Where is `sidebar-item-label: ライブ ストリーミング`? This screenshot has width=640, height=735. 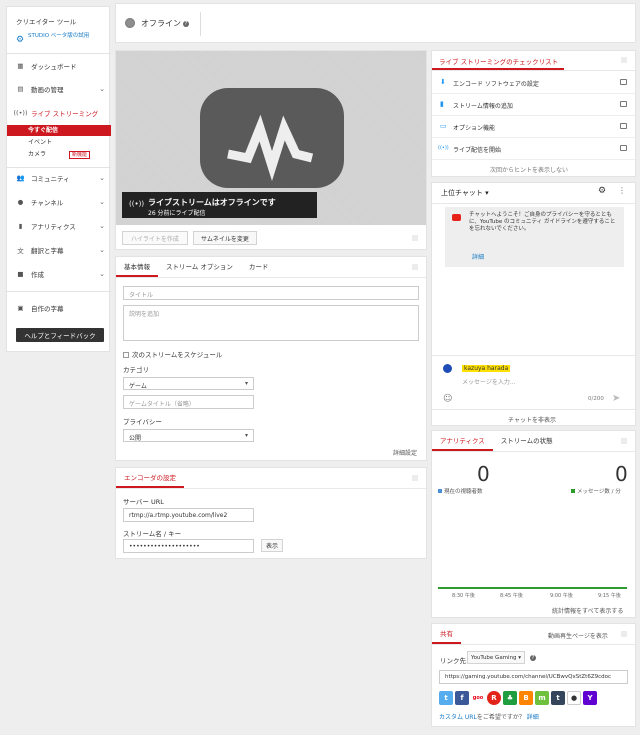 sidebar-item-label: ライブ ストリーミング is located at coordinates (65, 114).